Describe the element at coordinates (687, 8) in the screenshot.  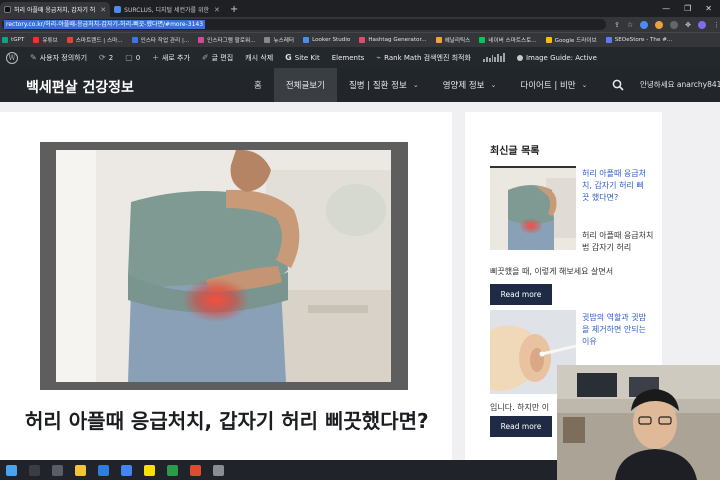
I see `maximize-icon: ❐` at that location.